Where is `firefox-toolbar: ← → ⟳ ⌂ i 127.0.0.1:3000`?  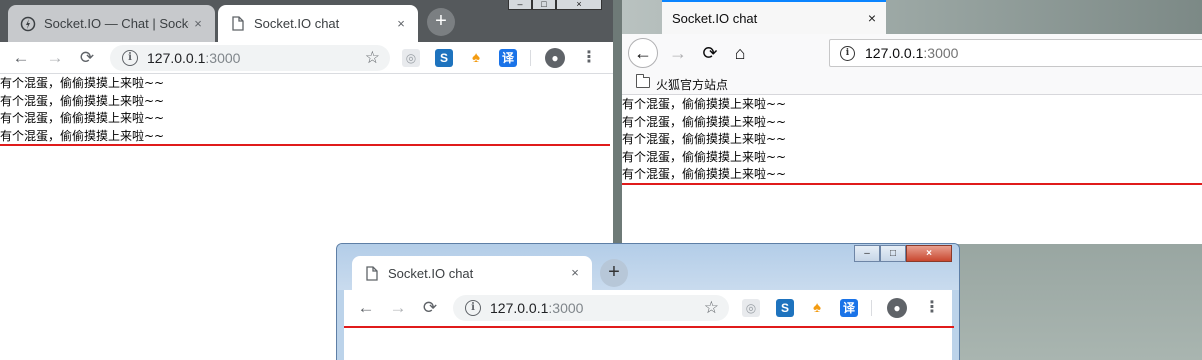
firefox-toolbar: ← → ⟳ ⌂ i 127.0.0.1:3000 is located at coordinates (912, 53).